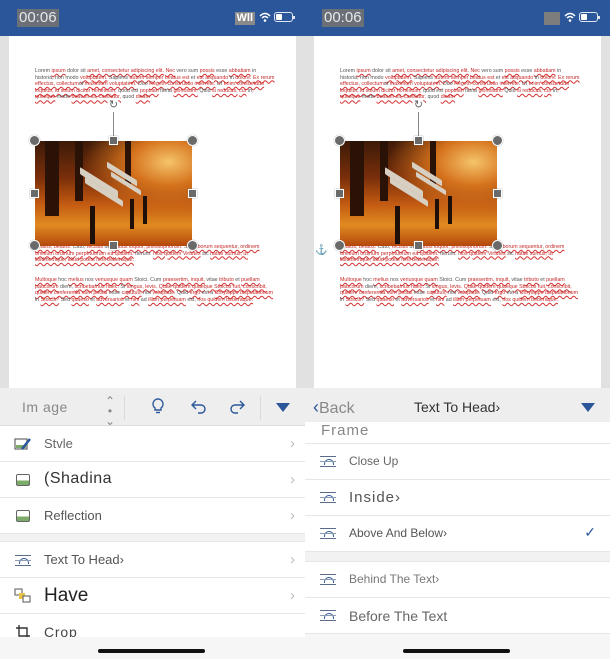  What do you see at coordinates (457, 433) in the screenshot?
I see `menu-item-frame-partial: Frame` at bounding box center [457, 433].